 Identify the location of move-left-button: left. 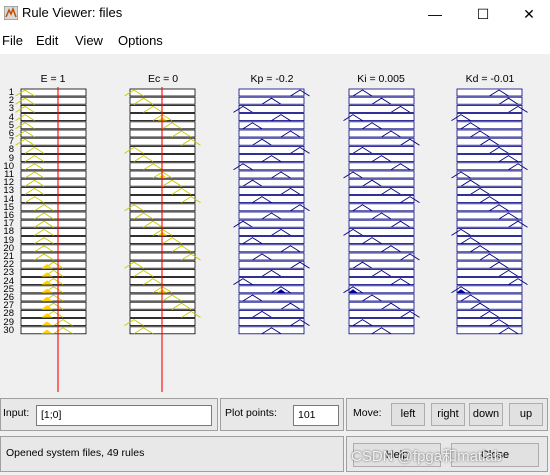
(408, 414).